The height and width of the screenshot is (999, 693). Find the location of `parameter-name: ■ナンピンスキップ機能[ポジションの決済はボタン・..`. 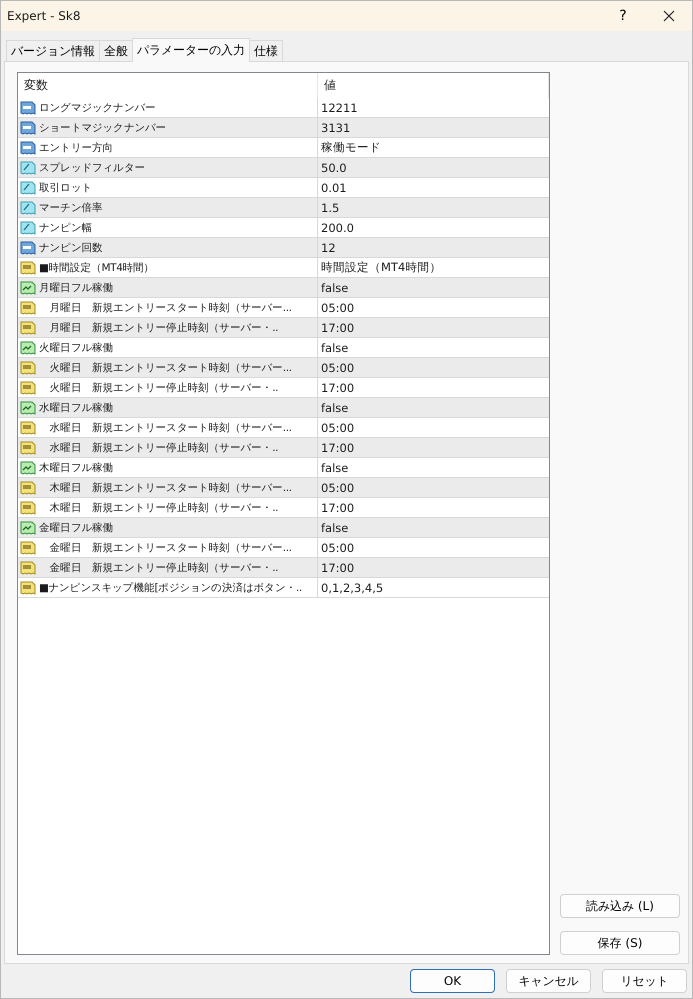

parameter-name: ■ナンピンスキップ機能[ポジションの決済はボタン・.. is located at coordinates (170, 587).